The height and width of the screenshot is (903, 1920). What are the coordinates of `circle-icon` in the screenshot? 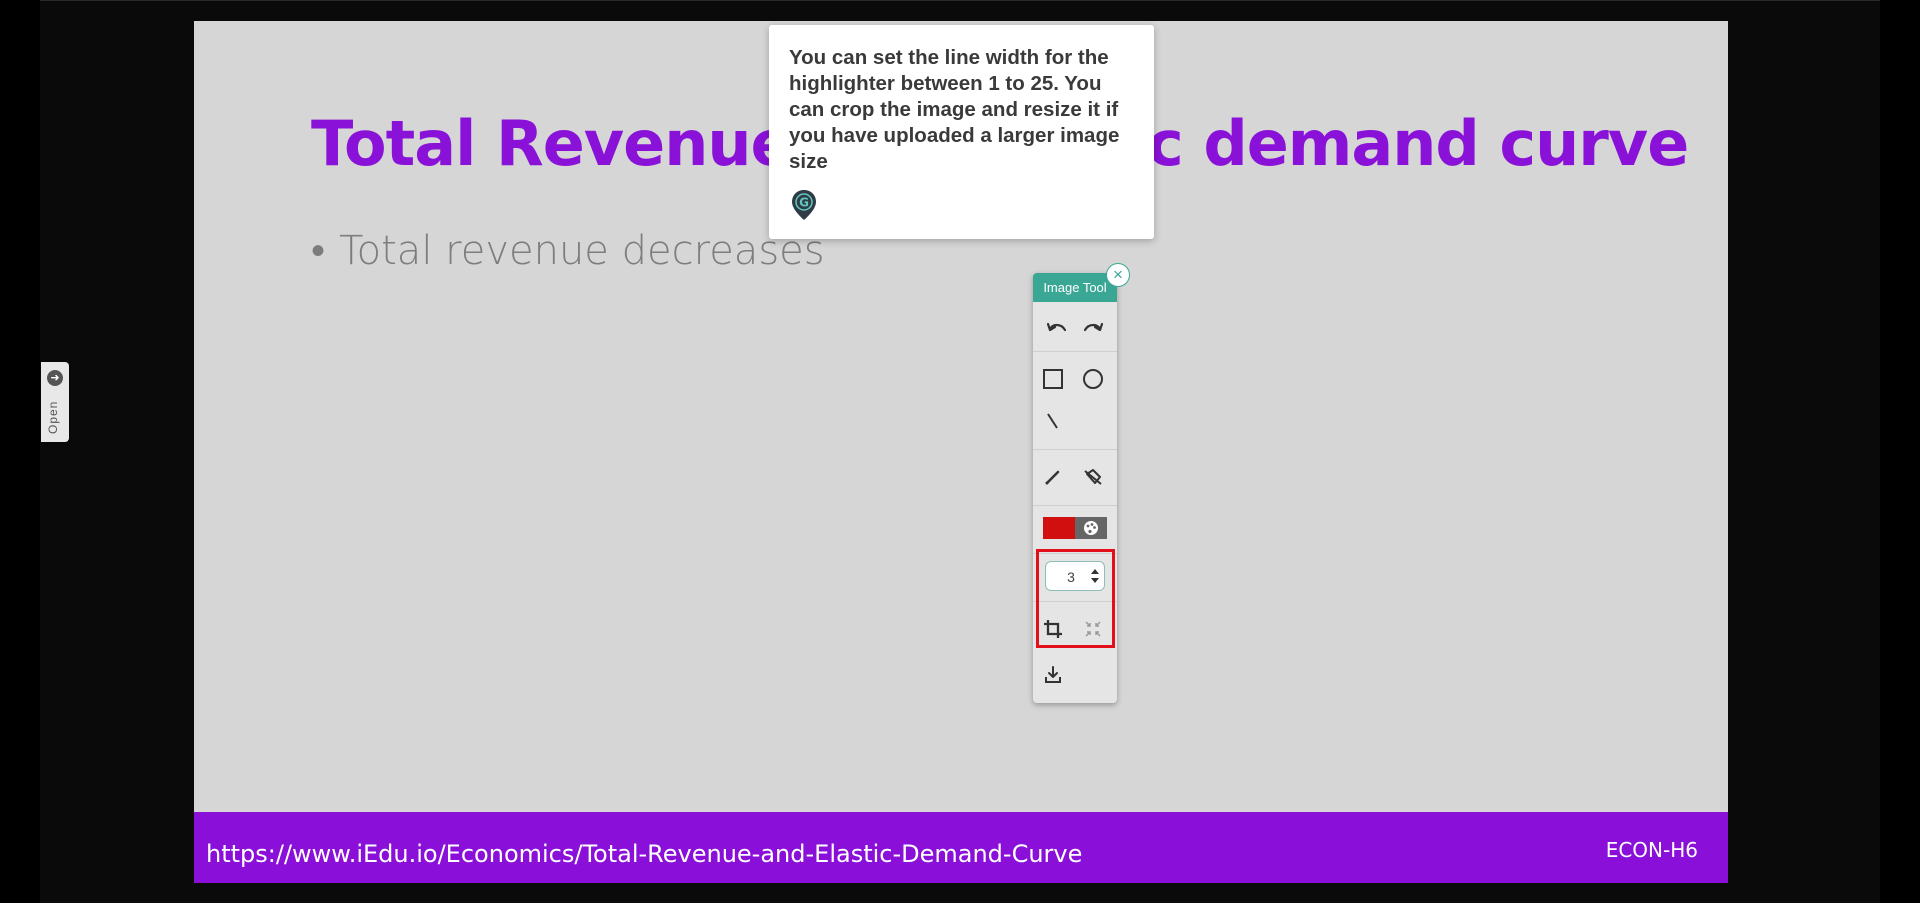 It's located at (1093, 379).